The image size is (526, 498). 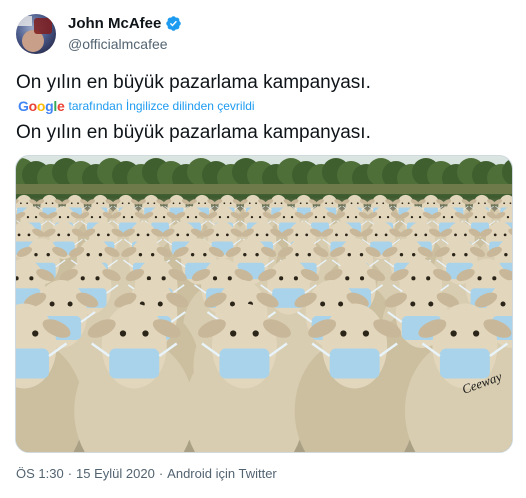 What do you see at coordinates (161, 106) in the screenshot?
I see `translation-note: tarafından İngilizce dilinden çevrildi` at bounding box center [161, 106].